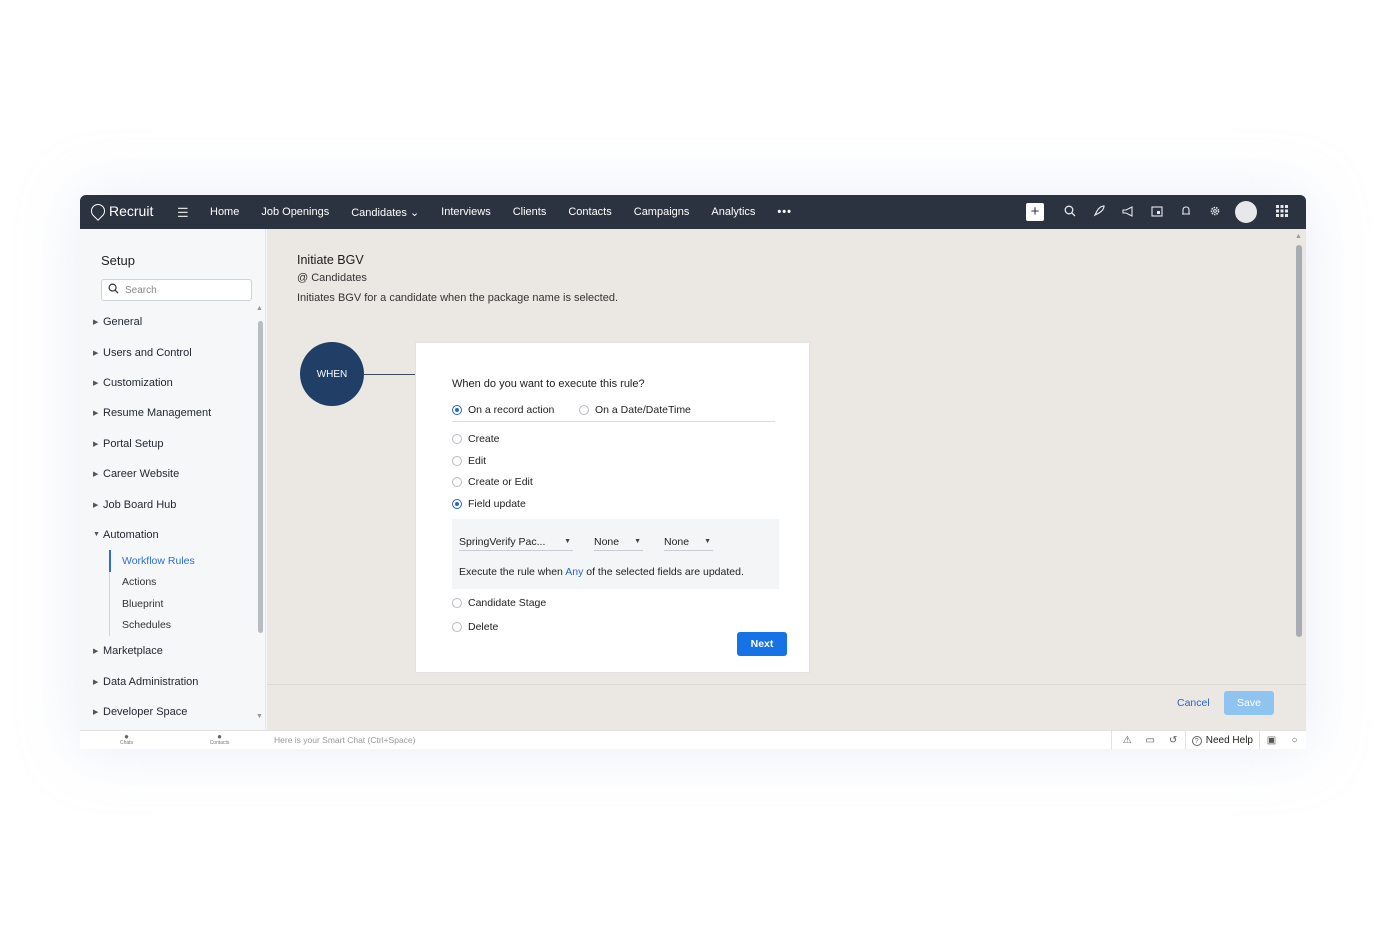 This screenshot has width=1387, height=945. I want to click on sidebar-item-label: Developer Space, so click(145, 712).